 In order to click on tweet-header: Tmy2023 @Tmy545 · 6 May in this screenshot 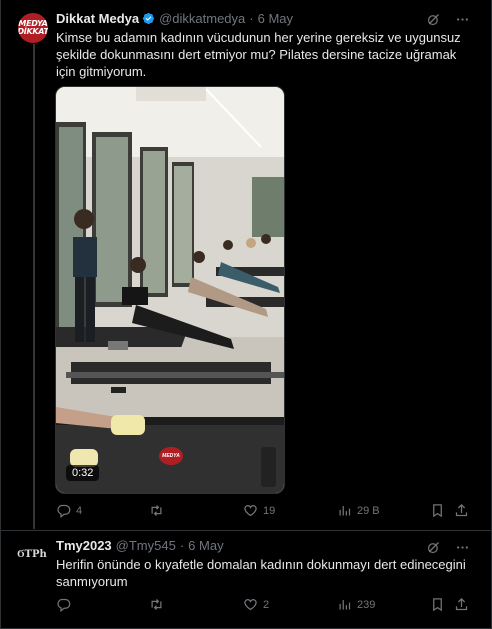, I will do `click(140, 545)`.